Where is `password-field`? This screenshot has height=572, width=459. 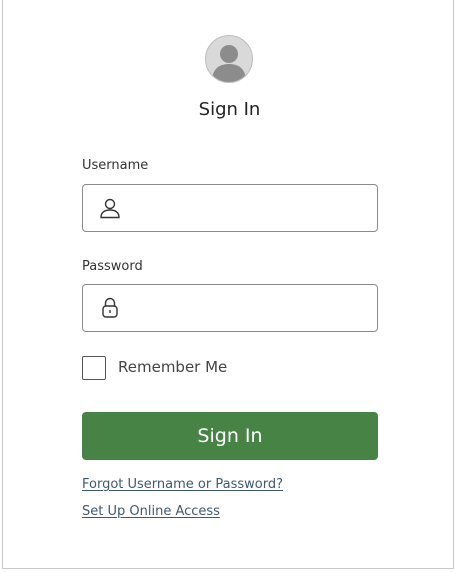 password-field is located at coordinates (230, 308).